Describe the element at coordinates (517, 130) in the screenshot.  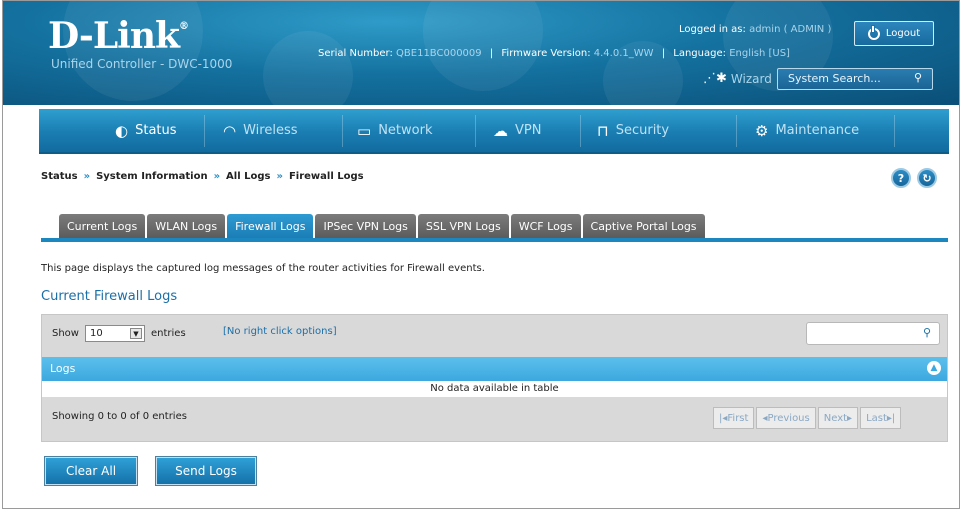
I see `nav-vpn: ☁ VPN` at that location.